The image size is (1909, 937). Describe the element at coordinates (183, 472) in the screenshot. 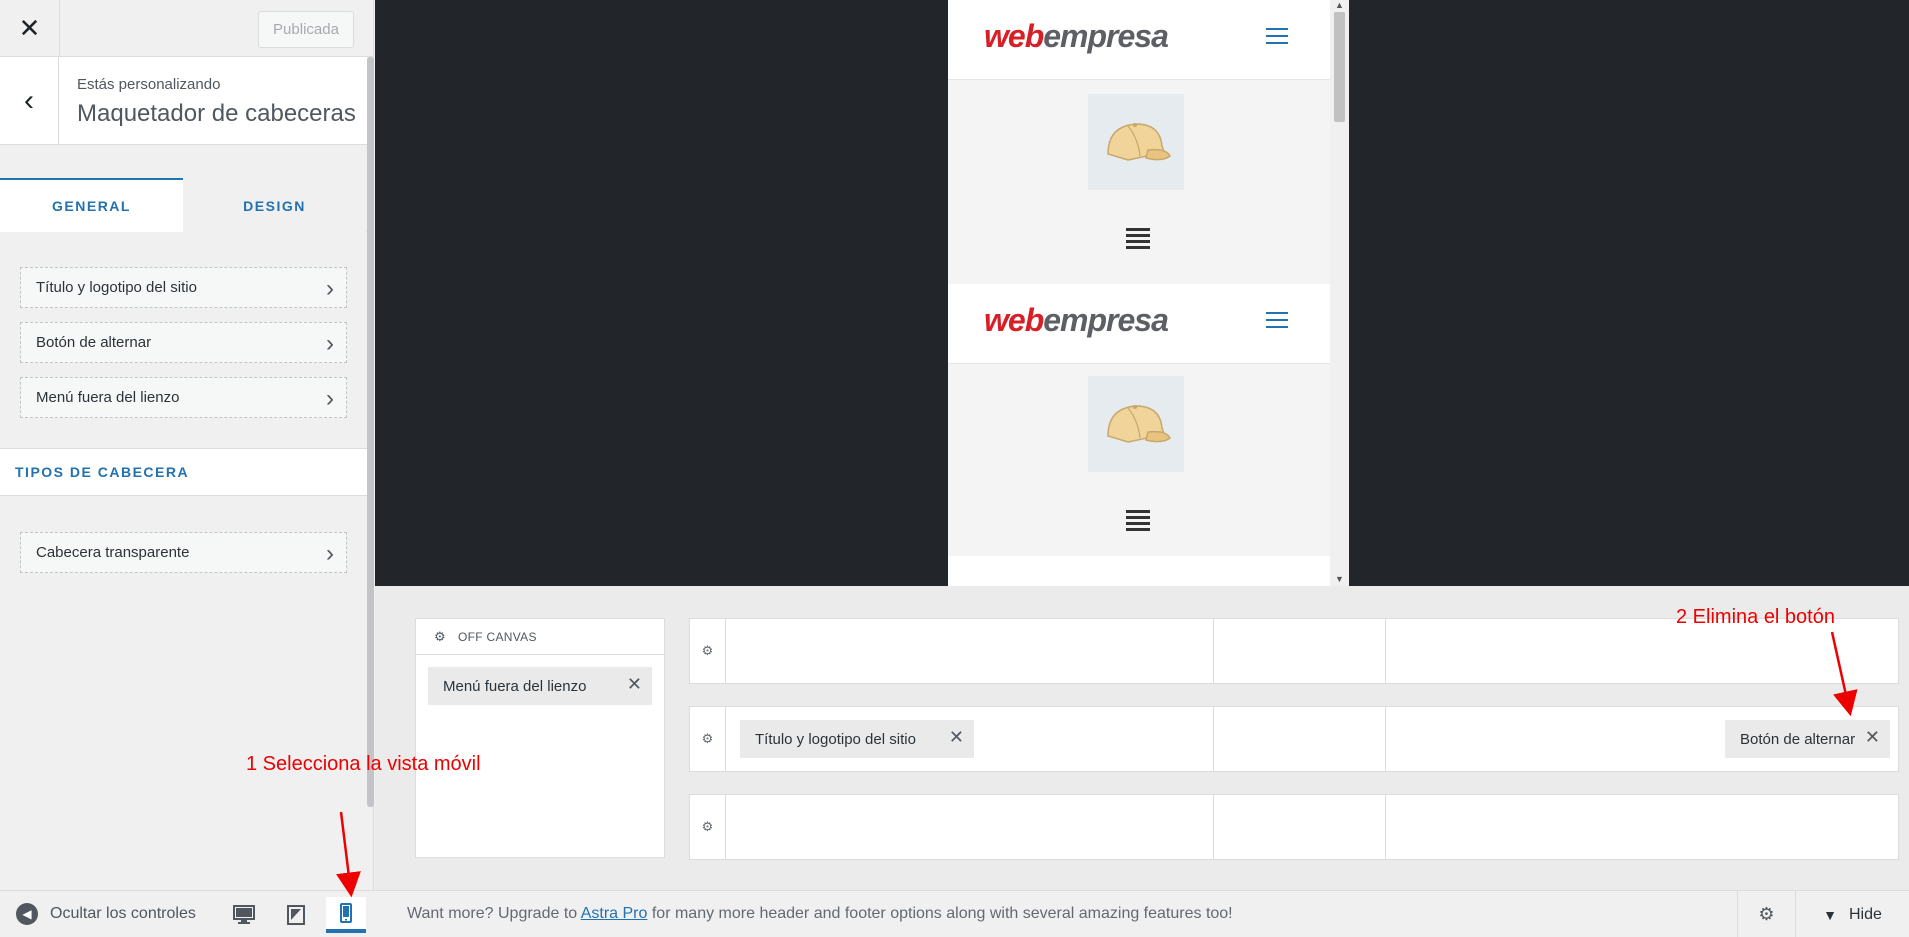

I see `header-types-heading: TIPOS DE CABECERA` at that location.